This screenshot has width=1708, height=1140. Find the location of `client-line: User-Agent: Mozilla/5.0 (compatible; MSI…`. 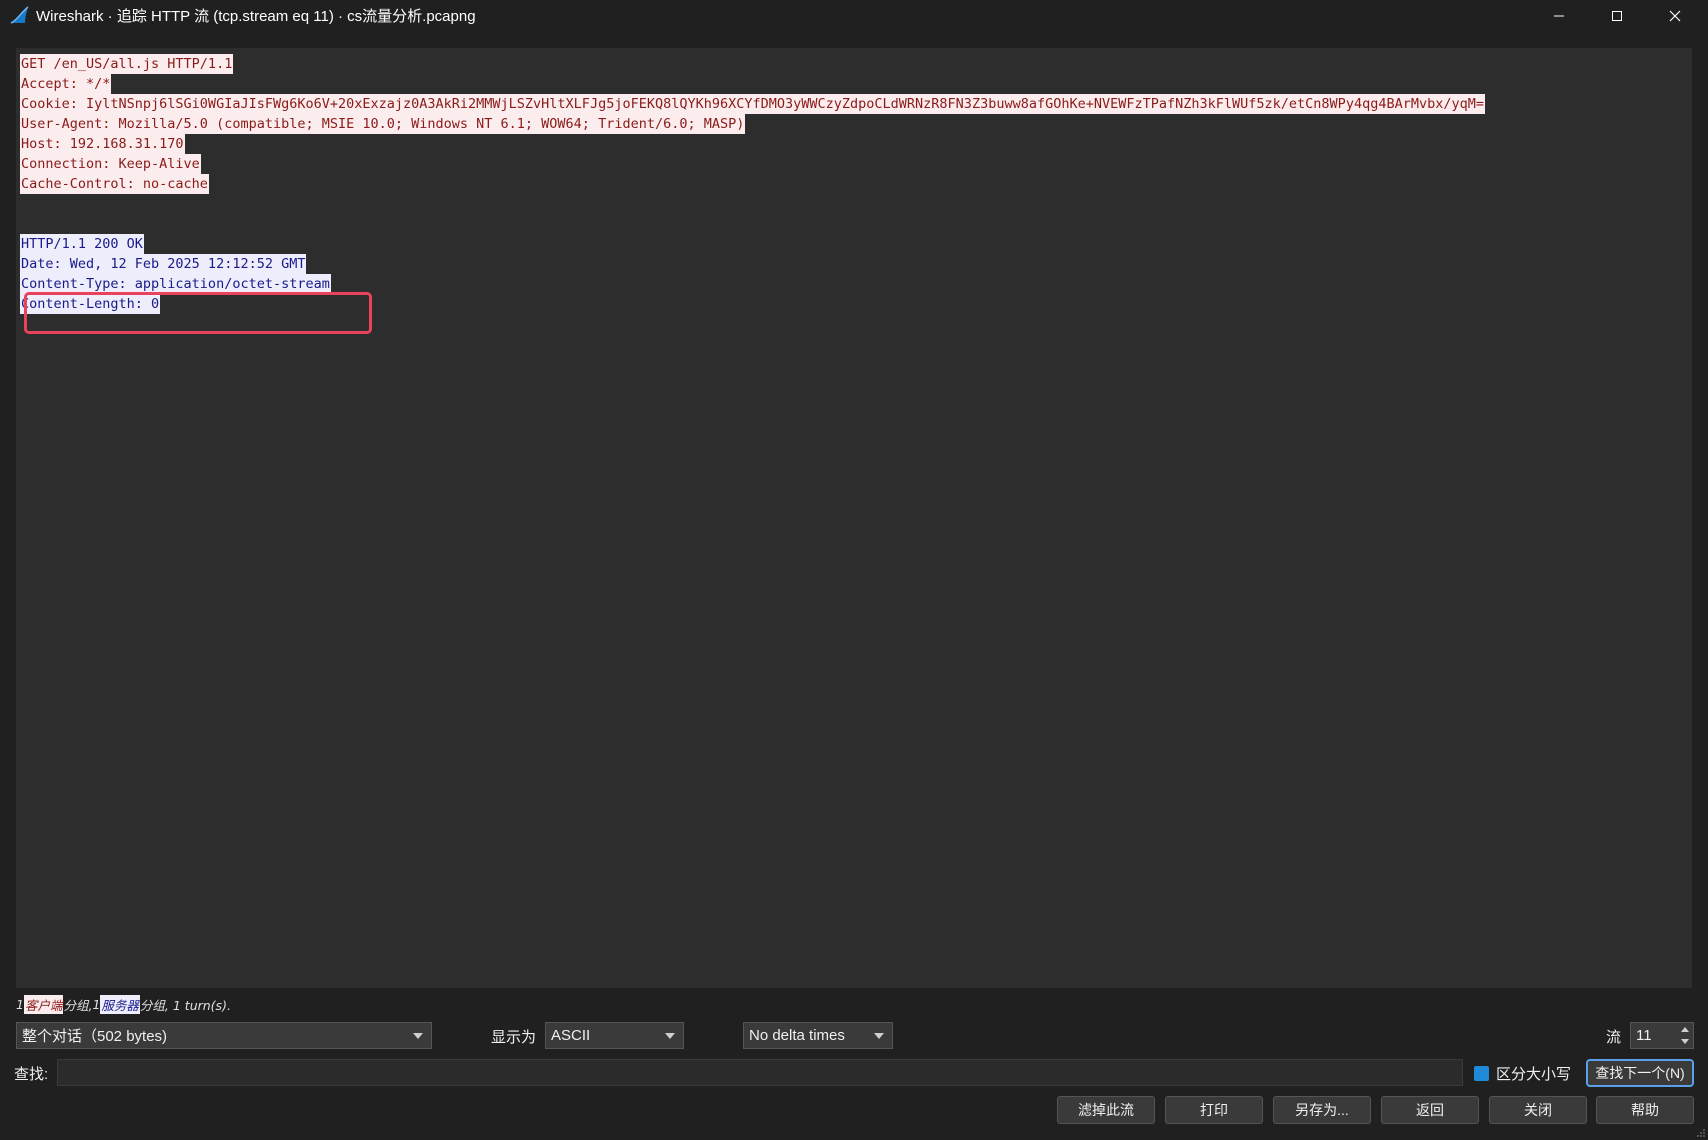

client-line: User-Agent: Mozilla/5.0 (compatible; MSI… is located at coordinates (383, 124).